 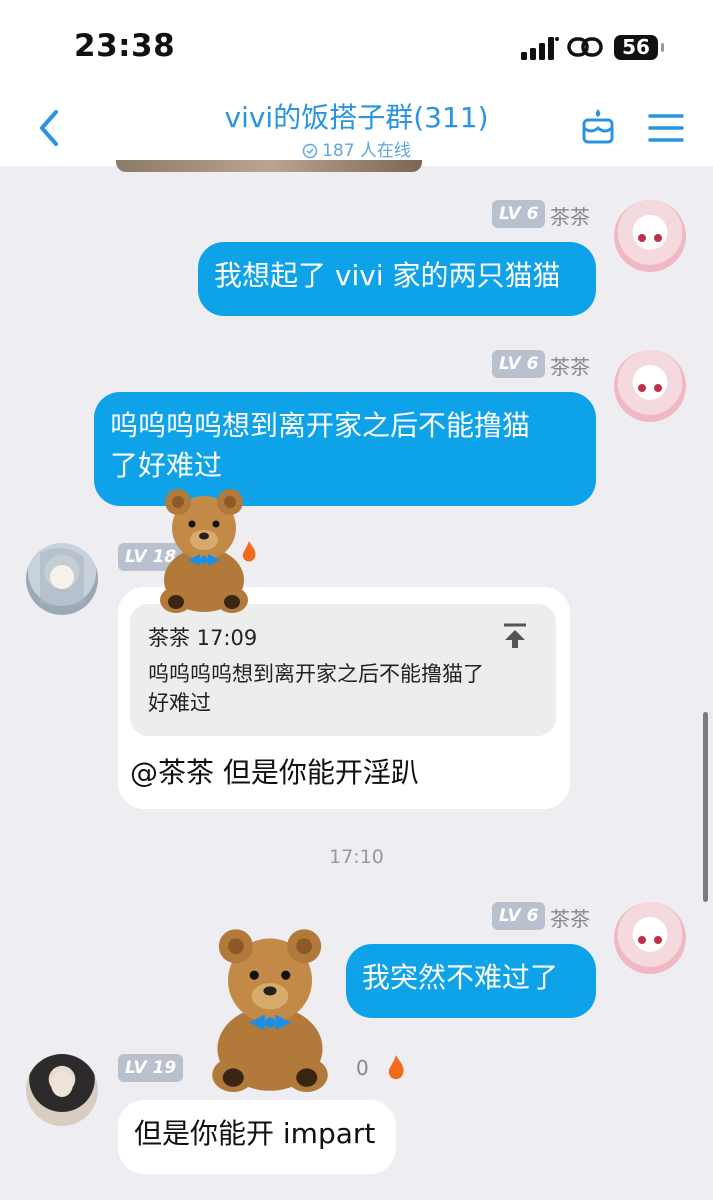 What do you see at coordinates (387, 275) in the screenshot?
I see `message-text: 我想起了 vivi 家的两只猫猫` at bounding box center [387, 275].